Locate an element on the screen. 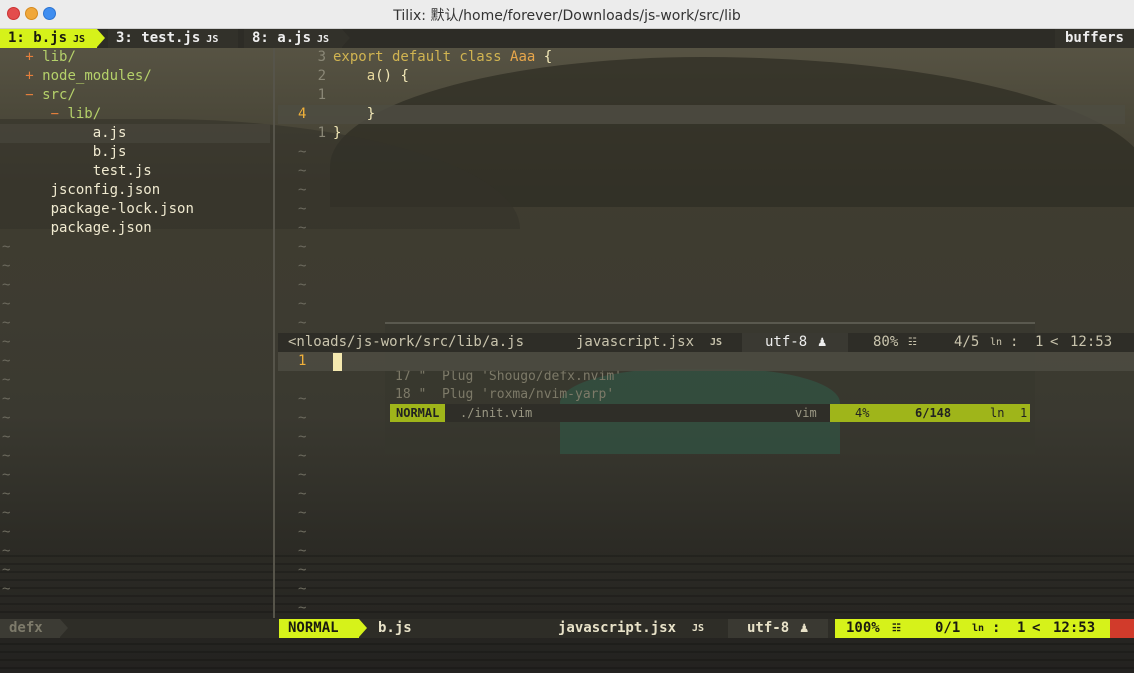 The image size is (1134, 673). code-line: 3 export default class Aaa { is located at coordinates (701, 57).